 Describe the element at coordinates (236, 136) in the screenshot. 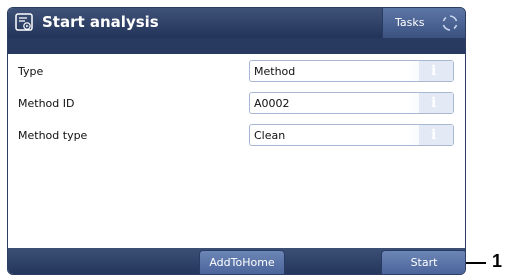

I see `method-type-row: Method type Clean i` at that location.